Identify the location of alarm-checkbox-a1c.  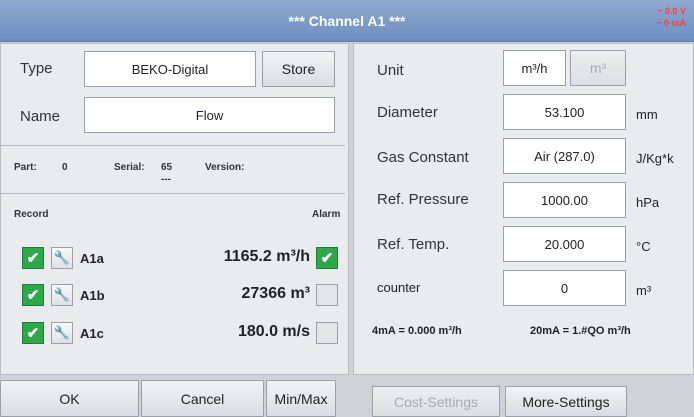
(327, 333).